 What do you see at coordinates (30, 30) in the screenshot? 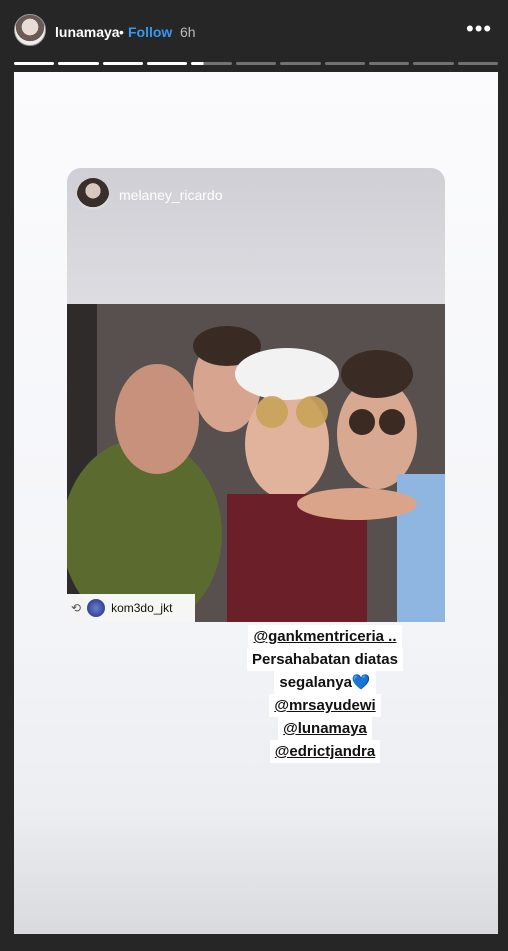
I see `avatar` at bounding box center [30, 30].